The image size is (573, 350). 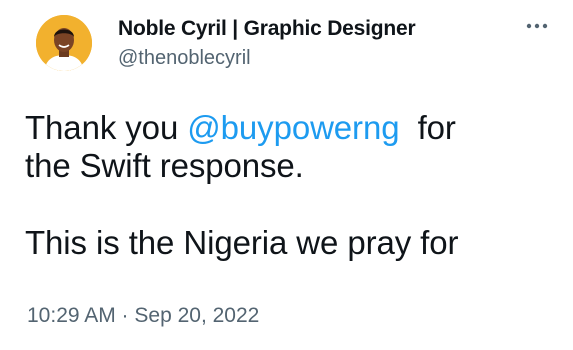 What do you see at coordinates (106, 127) in the screenshot?
I see `tweet-text-segment: Thank you` at bounding box center [106, 127].